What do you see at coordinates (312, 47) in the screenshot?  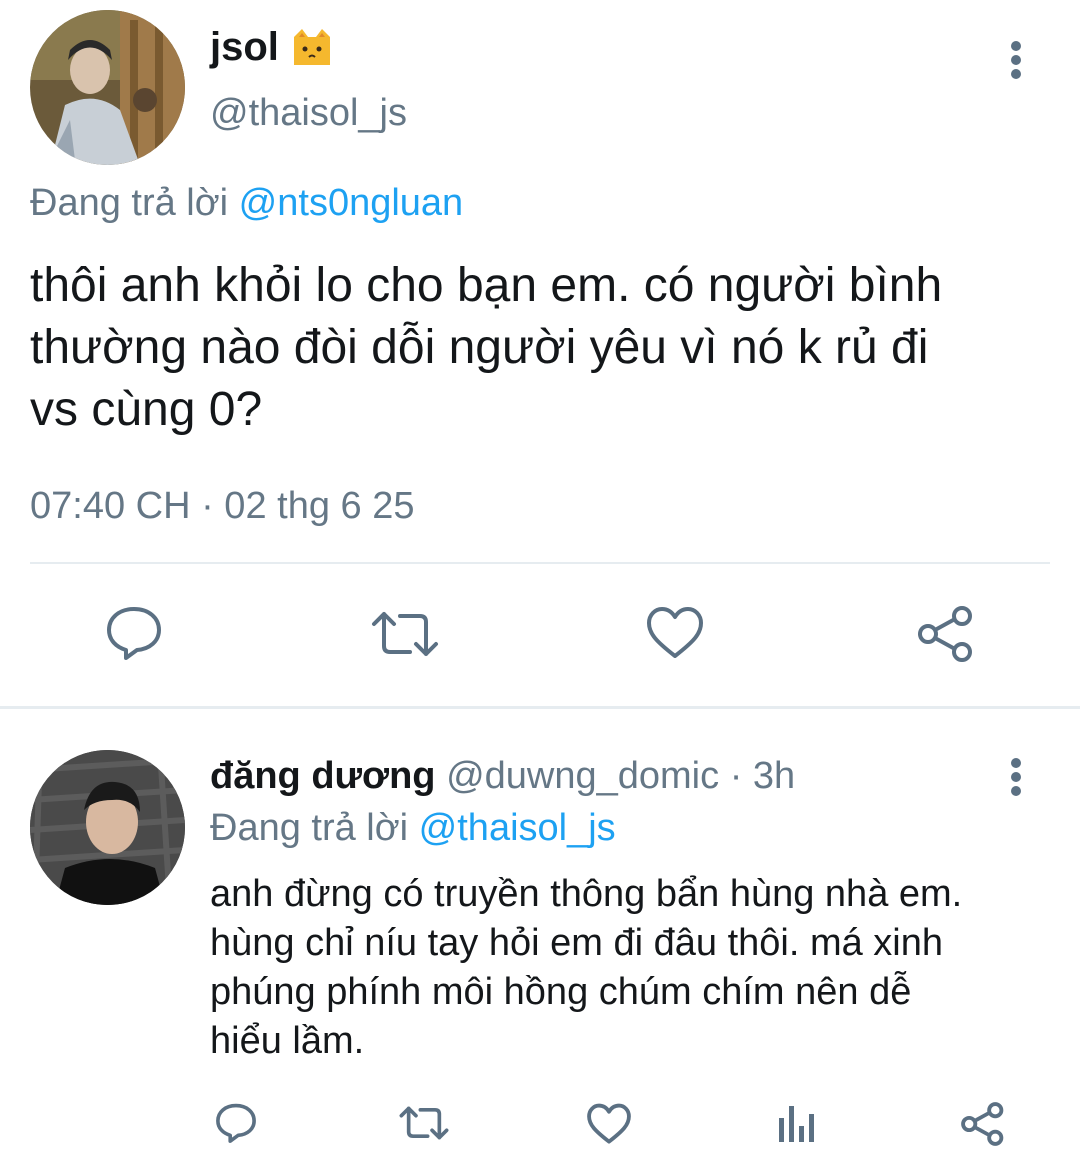 I see `cat-emoji-icon` at bounding box center [312, 47].